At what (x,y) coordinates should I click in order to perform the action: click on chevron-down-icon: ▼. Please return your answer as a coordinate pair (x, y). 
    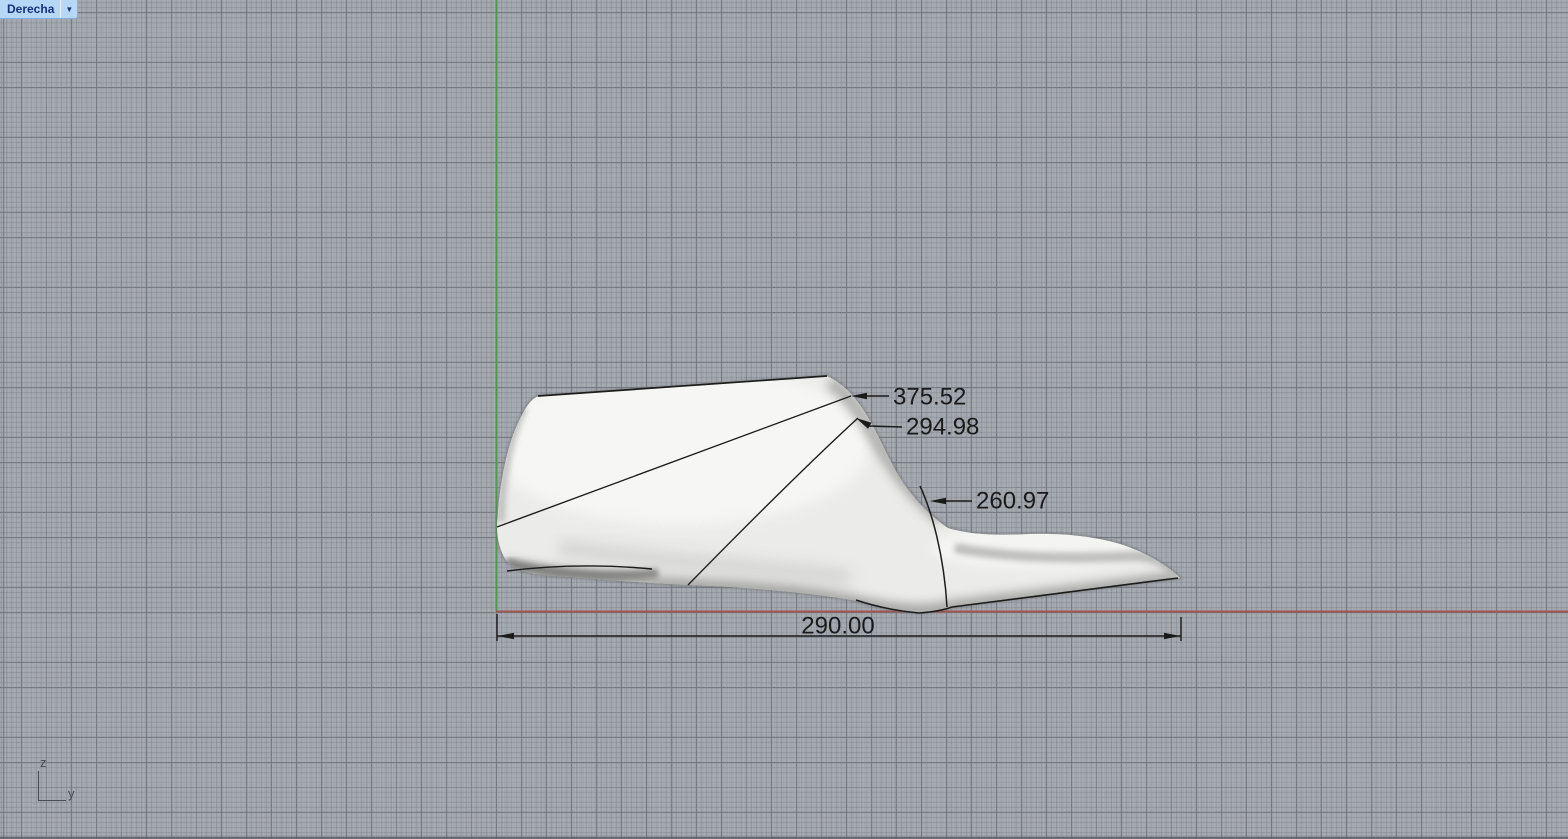
    Looking at the image, I should click on (69, 9).